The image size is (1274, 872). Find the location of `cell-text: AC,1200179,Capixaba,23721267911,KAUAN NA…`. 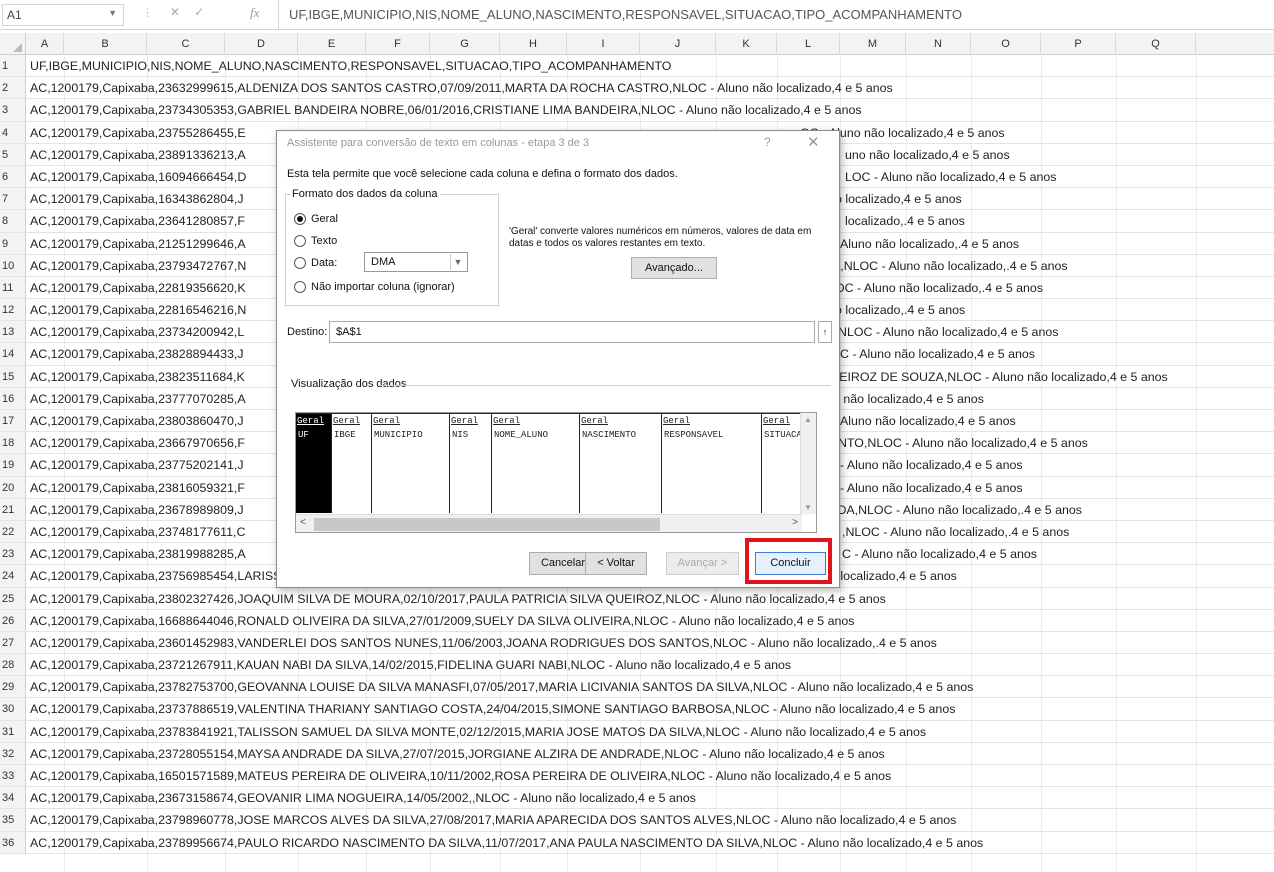

cell-text: AC,1200179,Capixaba,23721267911,KAUAN NA… is located at coordinates (410, 664).